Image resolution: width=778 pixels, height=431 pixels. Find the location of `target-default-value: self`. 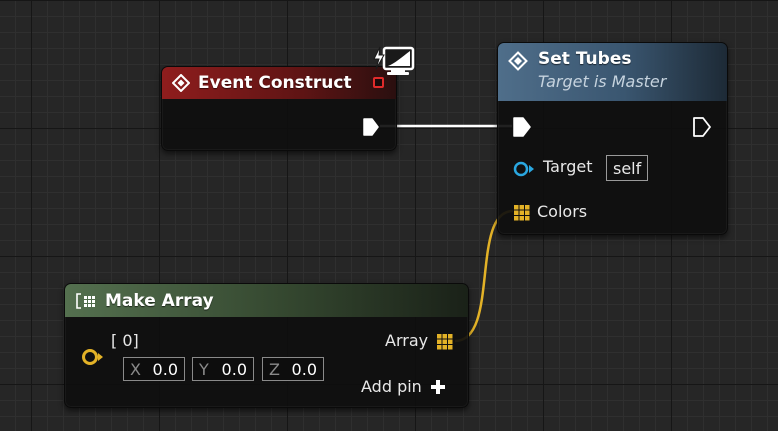

target-default-value: self is located at coordinates (627, 168).